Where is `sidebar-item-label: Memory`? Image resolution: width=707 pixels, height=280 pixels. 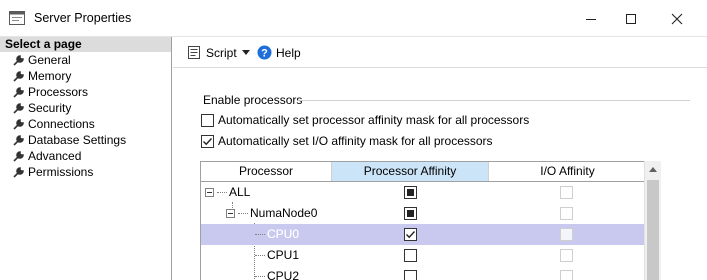 sidebar-item-label: Memory is located at coordinates (50, 76).